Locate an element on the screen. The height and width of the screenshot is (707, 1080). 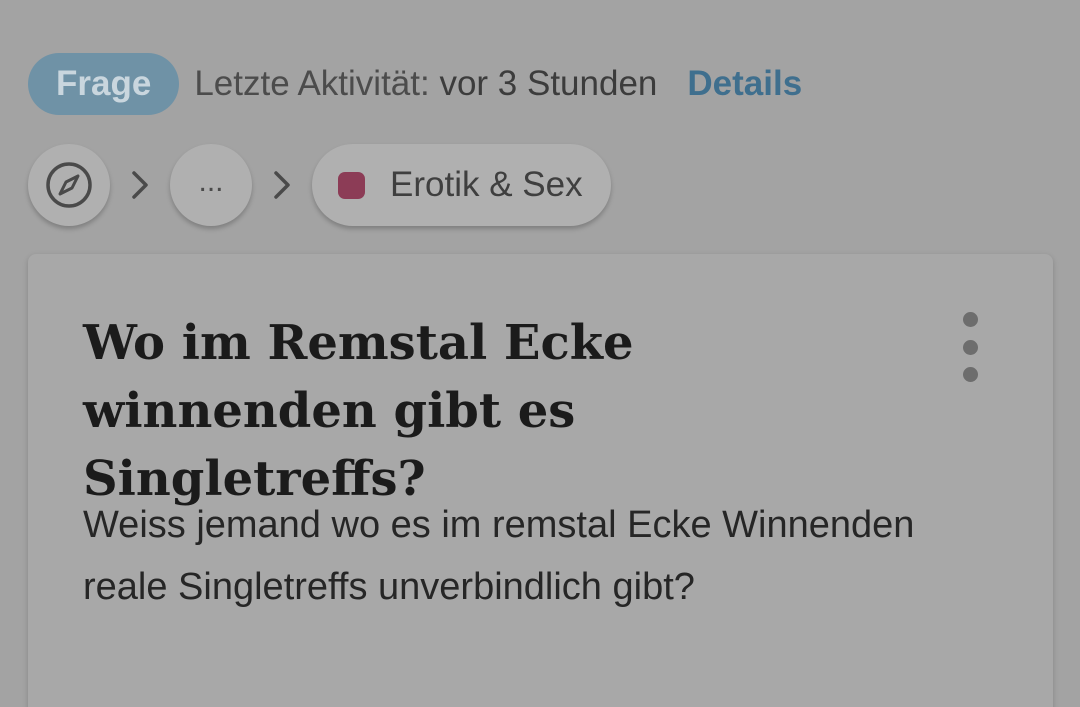
question-type-badge: Frage is located at coordinates (104, 84).